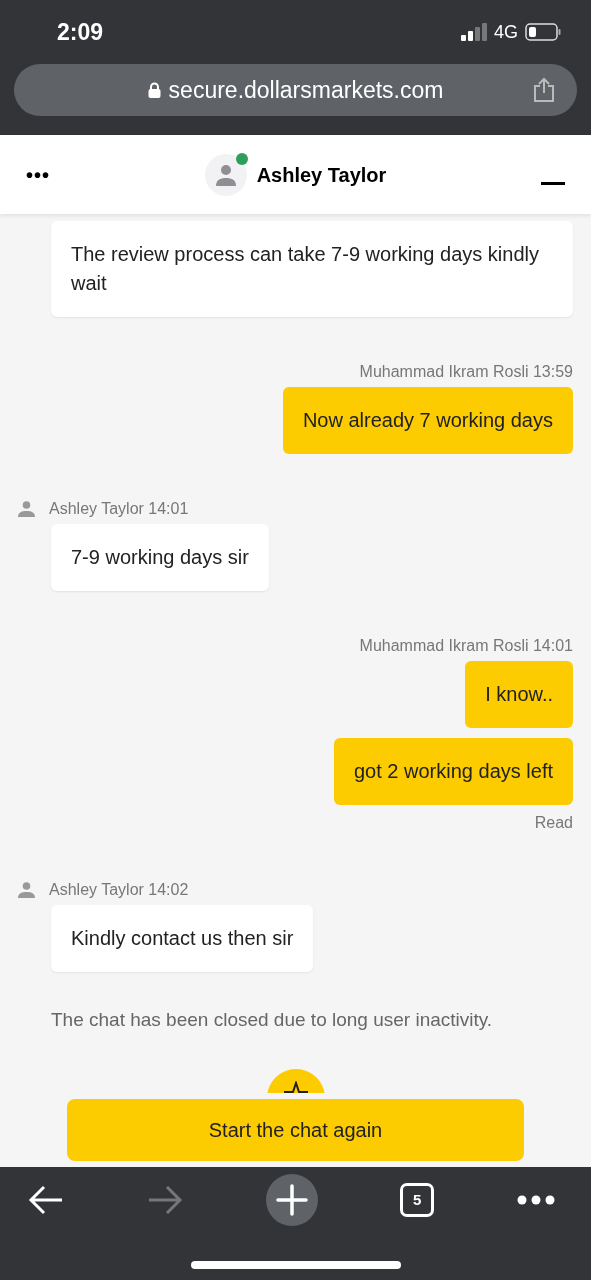 The width and height of the screenshot is (591, 1280). What do you see at coordinates (474, 32) in the screenshot?
I see `signal-icon` at bounding box center [474, 32].